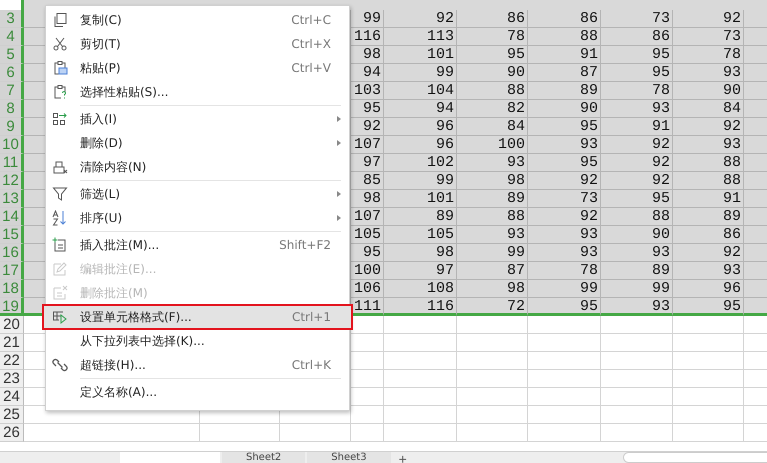 This screenshot has height=463, width=767. Describe the element at coordinates (197, 20) in the screenshot. I see `menu-item: 复制(C) Ctrl+C` at that location.